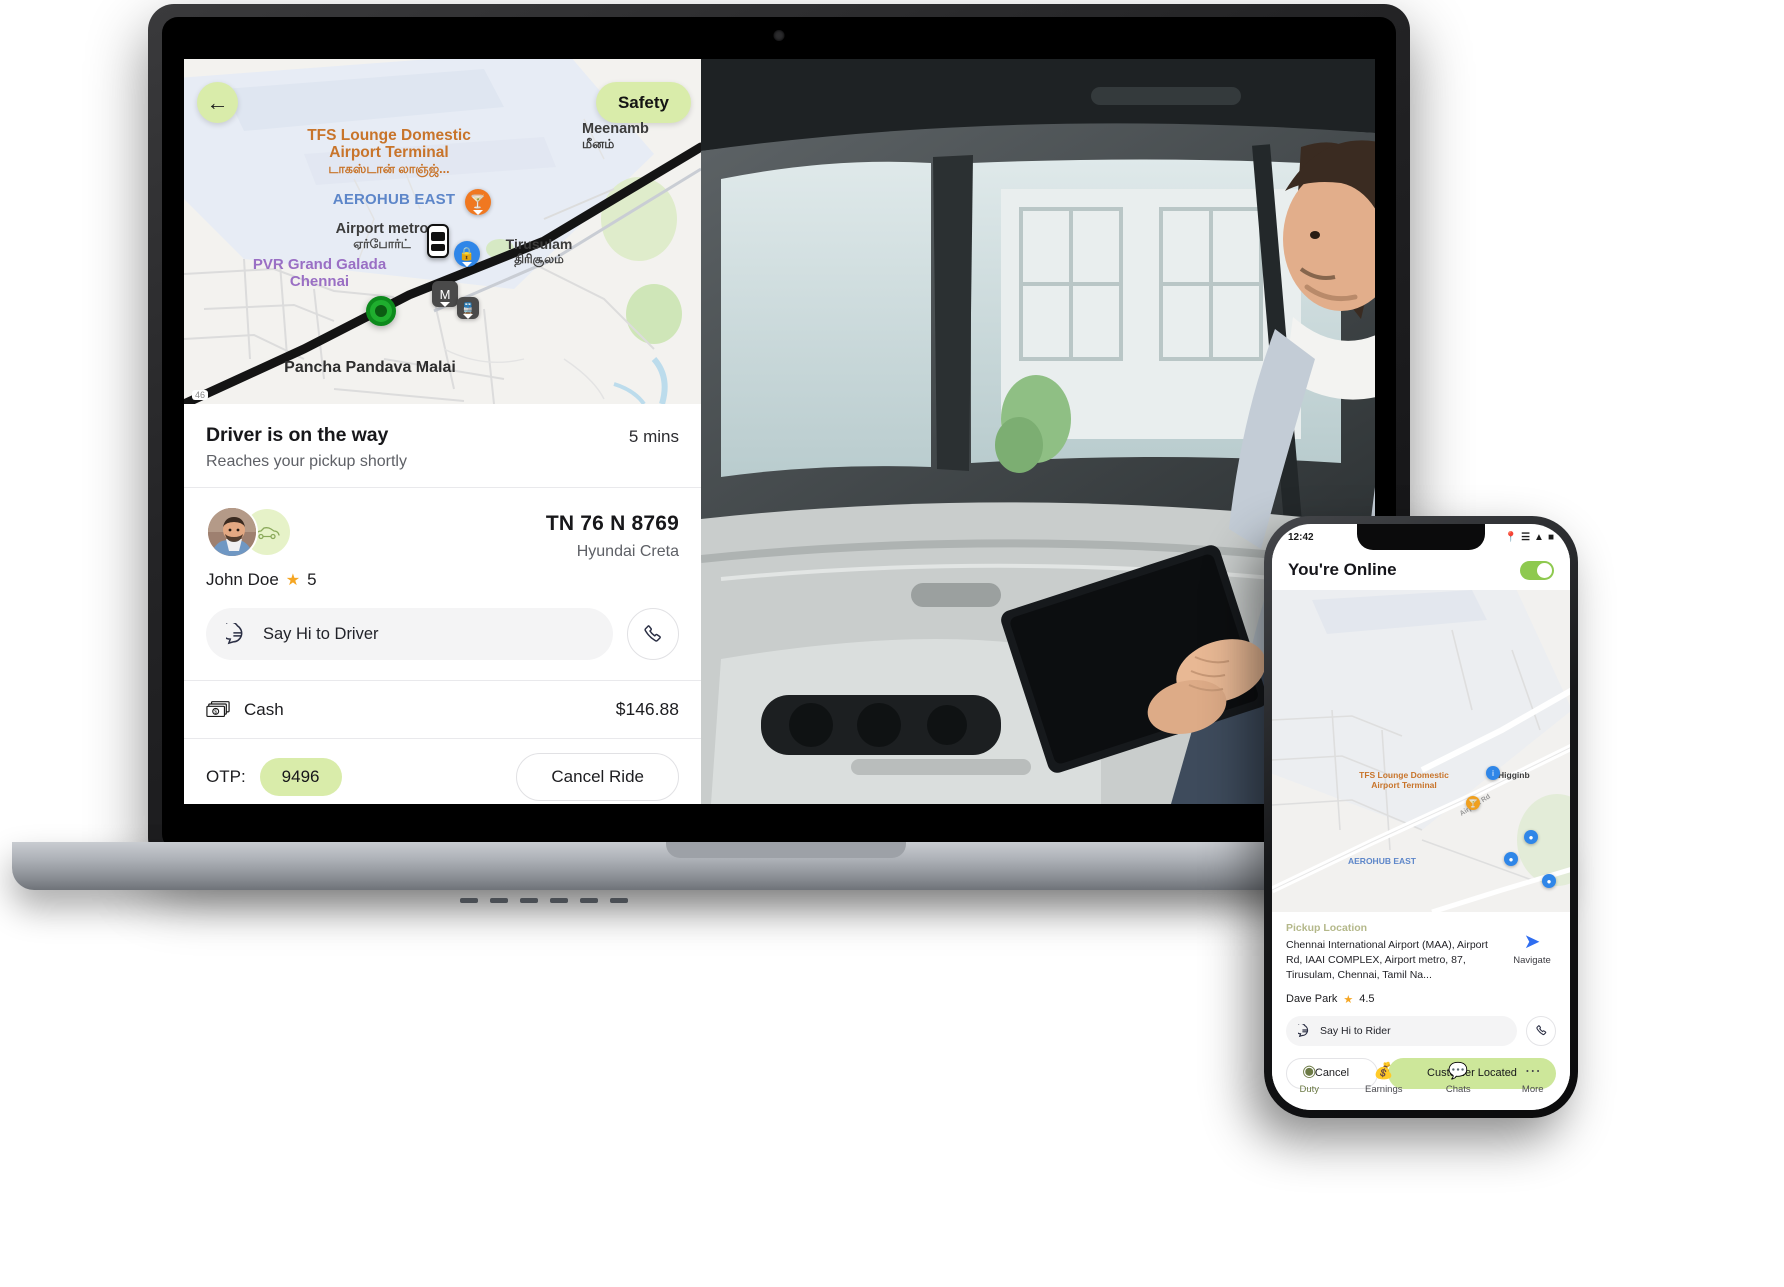  I want to click on steering-wheel-icon: ◉, so click(1309, 1071).